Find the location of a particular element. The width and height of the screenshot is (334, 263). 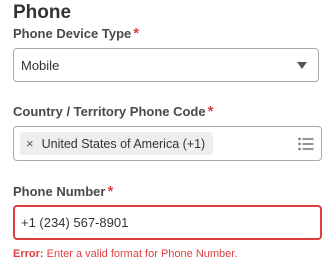

phone-number-input is located at coordinates (167, 222).